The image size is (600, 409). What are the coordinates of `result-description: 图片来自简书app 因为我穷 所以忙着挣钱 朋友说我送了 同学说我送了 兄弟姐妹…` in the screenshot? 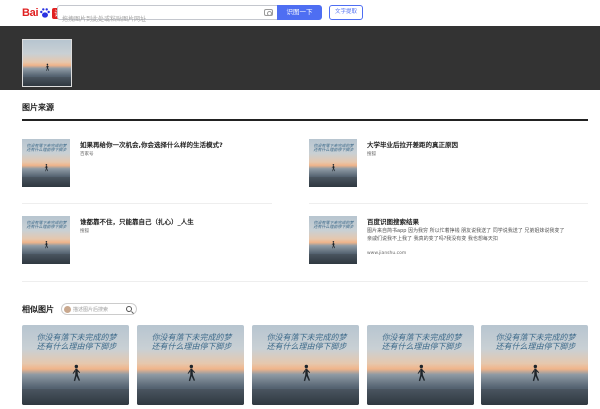 It's located at (466, 235).